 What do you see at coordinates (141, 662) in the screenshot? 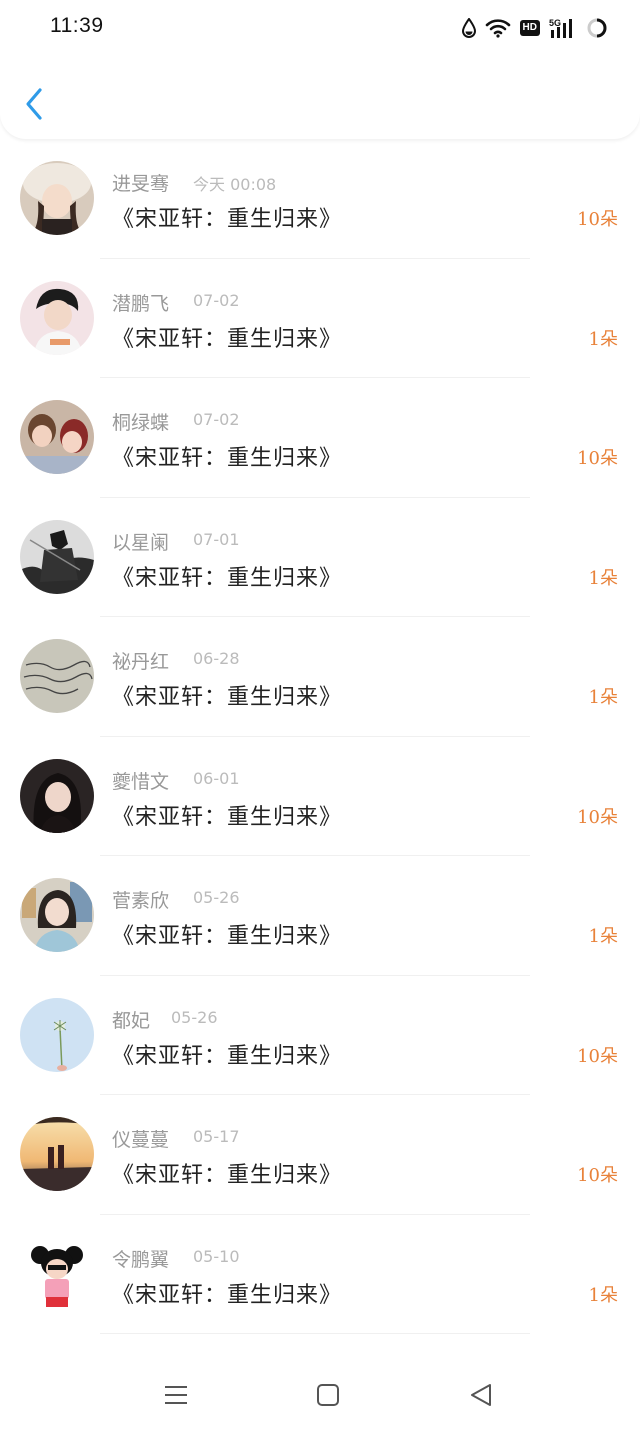
I see `user-name: 祕丹红` at bounding box center [141, 662].